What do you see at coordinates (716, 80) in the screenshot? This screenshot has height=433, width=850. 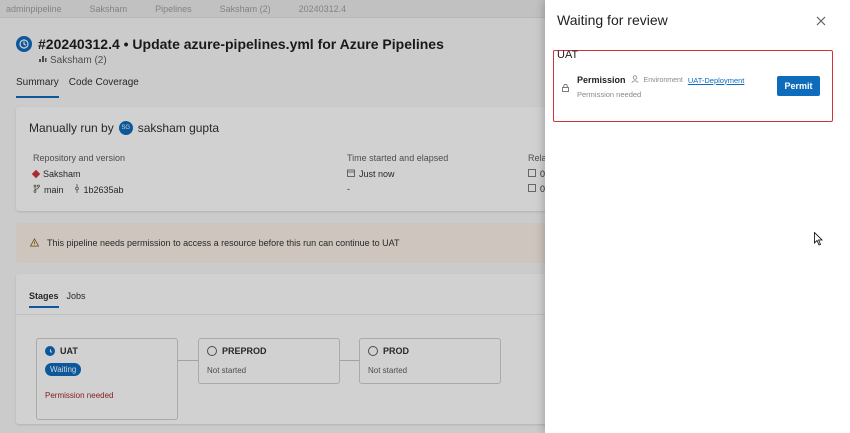 I see `environment-link: UAT-Deployment` at bounding box center [716, 80].